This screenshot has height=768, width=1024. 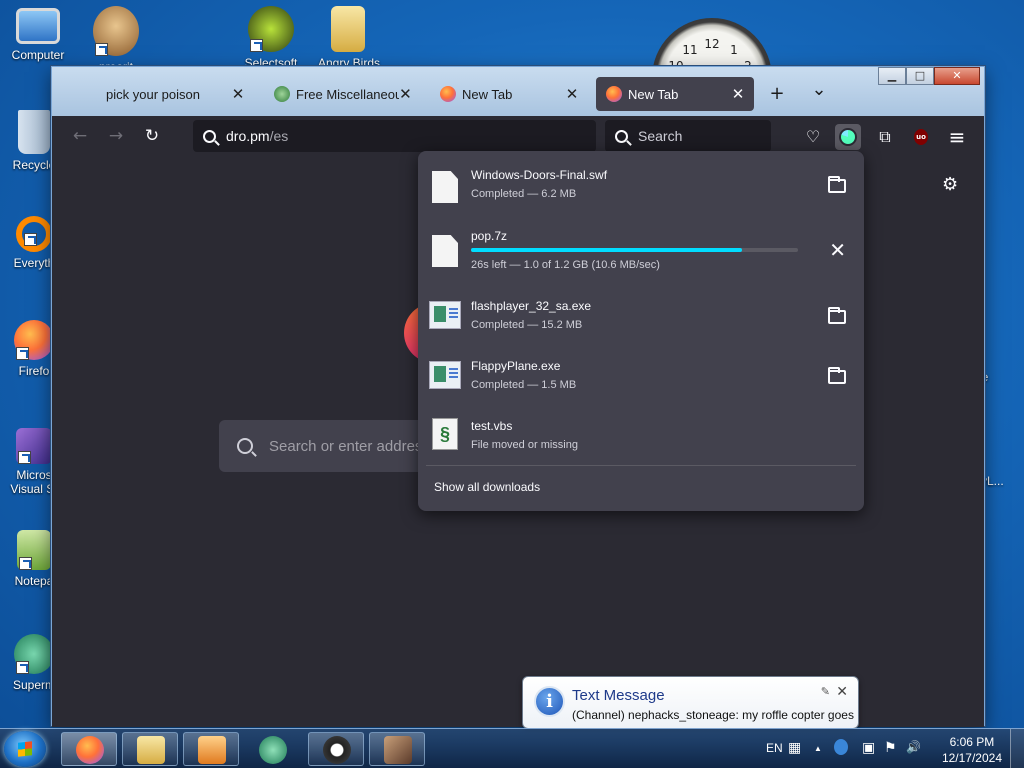 What do you see at coordinates (913, 747) in the screenshot?
I see `volume-icon: 🔊` at bounding box center [913, 747].